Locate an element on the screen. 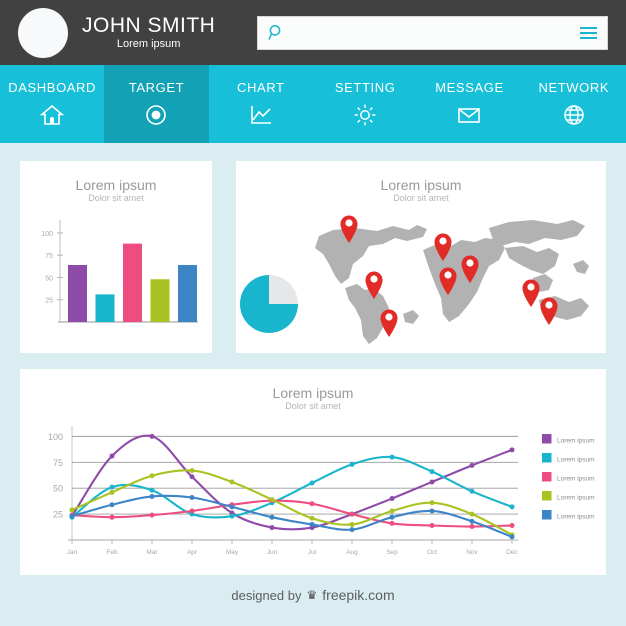 The width and height of the screenshot is (626, 626). svg-text: 100 is located at coordinates (55, 437).